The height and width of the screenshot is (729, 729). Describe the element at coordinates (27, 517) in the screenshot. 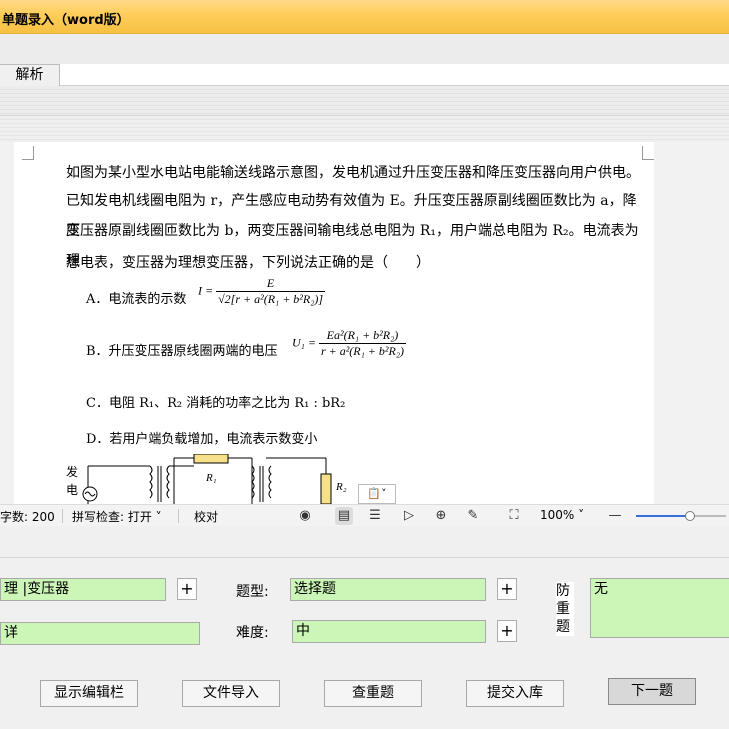

I see `word-count: 字数: 200` at that location.